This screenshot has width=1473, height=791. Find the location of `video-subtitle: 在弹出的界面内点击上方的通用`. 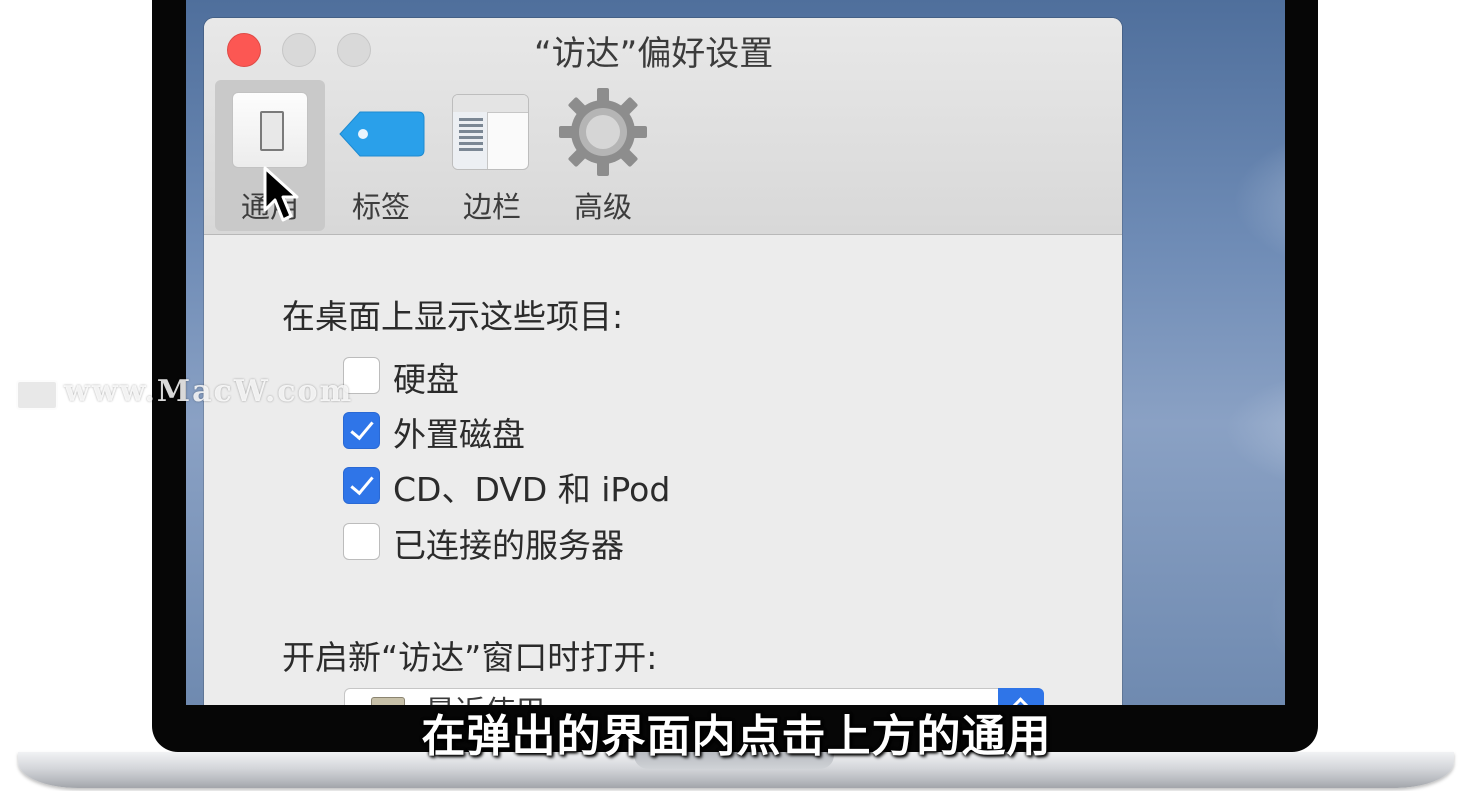

video-subtitle: 在弹出的界面内点击上方的通用 is located at coordinates (736, 736).